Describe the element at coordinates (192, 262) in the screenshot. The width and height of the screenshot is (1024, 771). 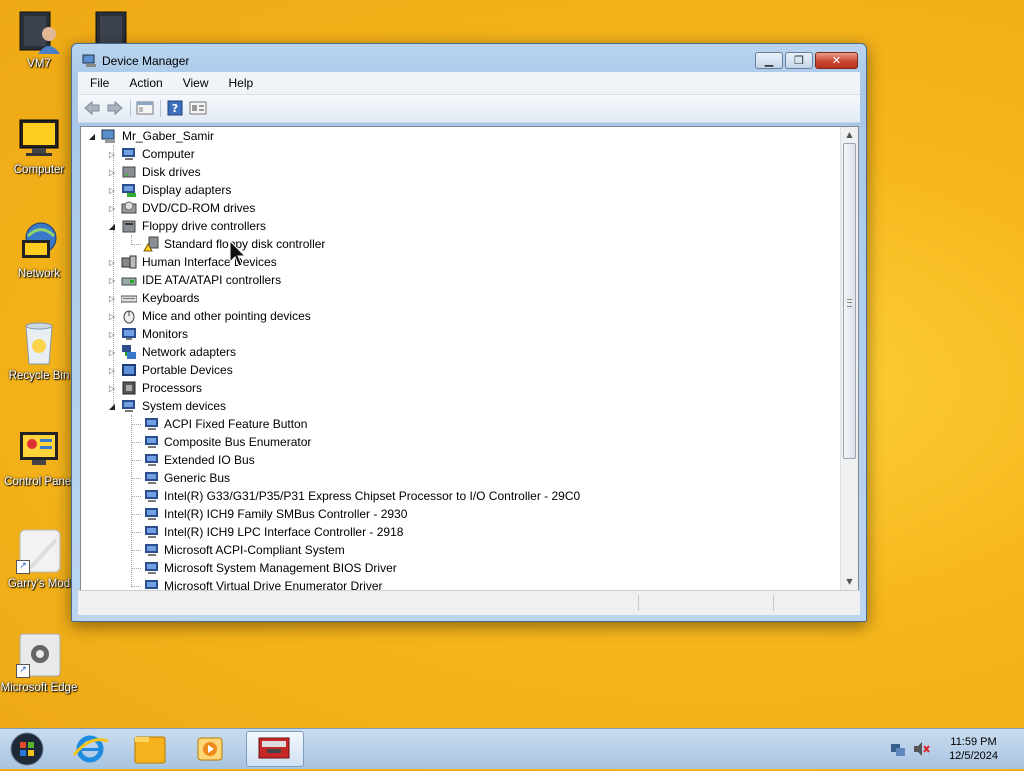
I see `tree-category-hid: ▷ Human Interface Devices` at that location.